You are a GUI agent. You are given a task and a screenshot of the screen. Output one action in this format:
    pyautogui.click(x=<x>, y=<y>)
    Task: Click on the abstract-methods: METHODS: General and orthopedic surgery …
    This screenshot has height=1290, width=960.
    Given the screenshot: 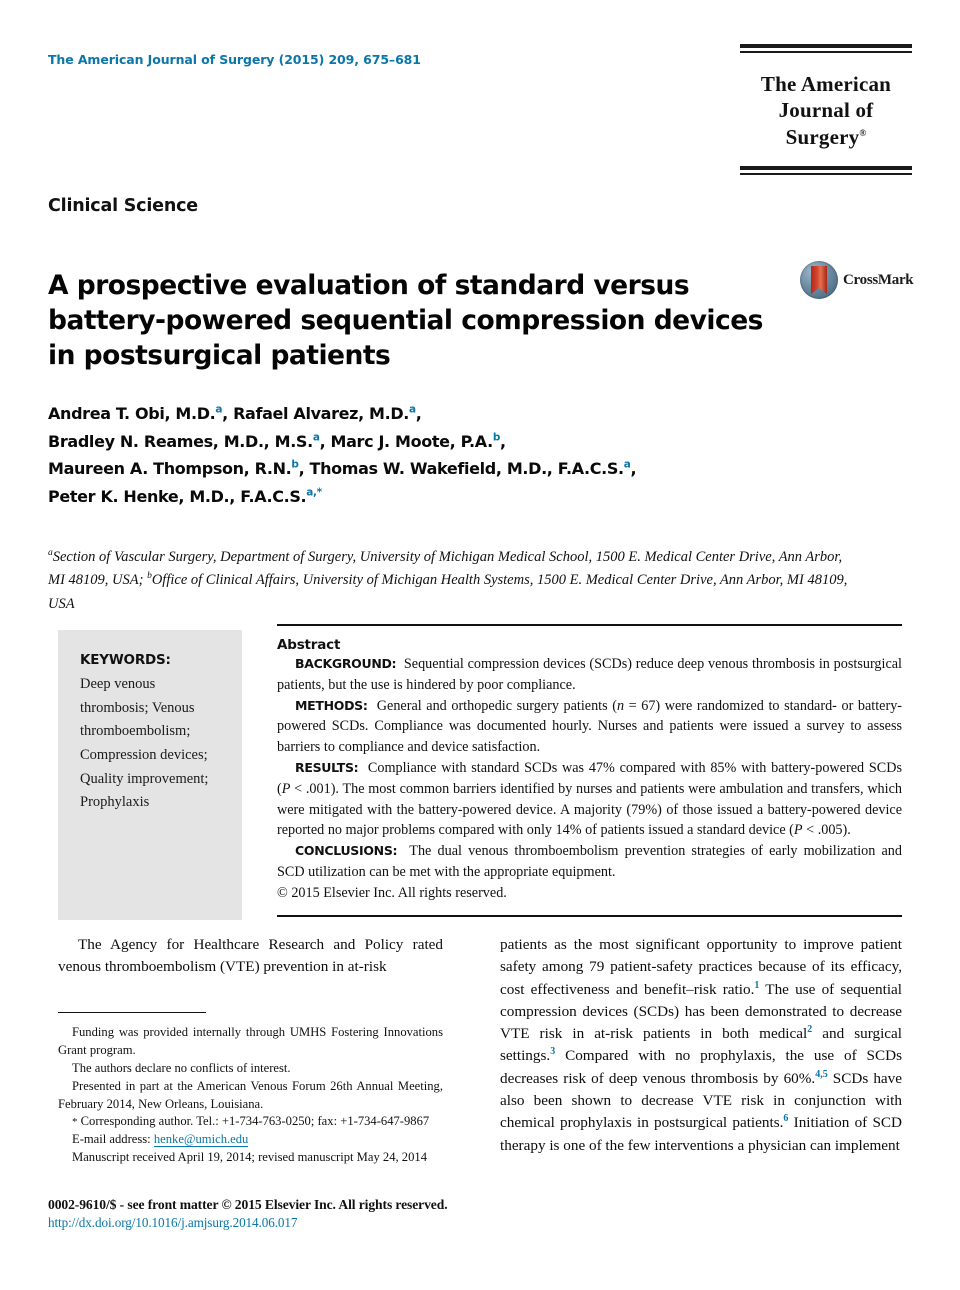 What is the action you would take?
    pyautogui.click(x=589, y=727)
    